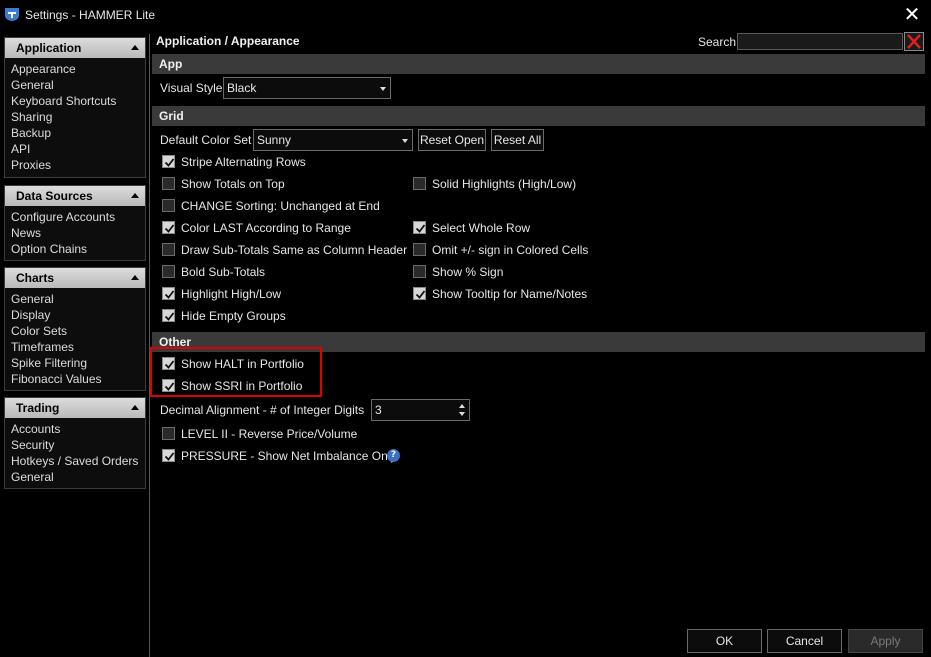  I want to click on reset-open-button: Reset Open, so click(452, 140).